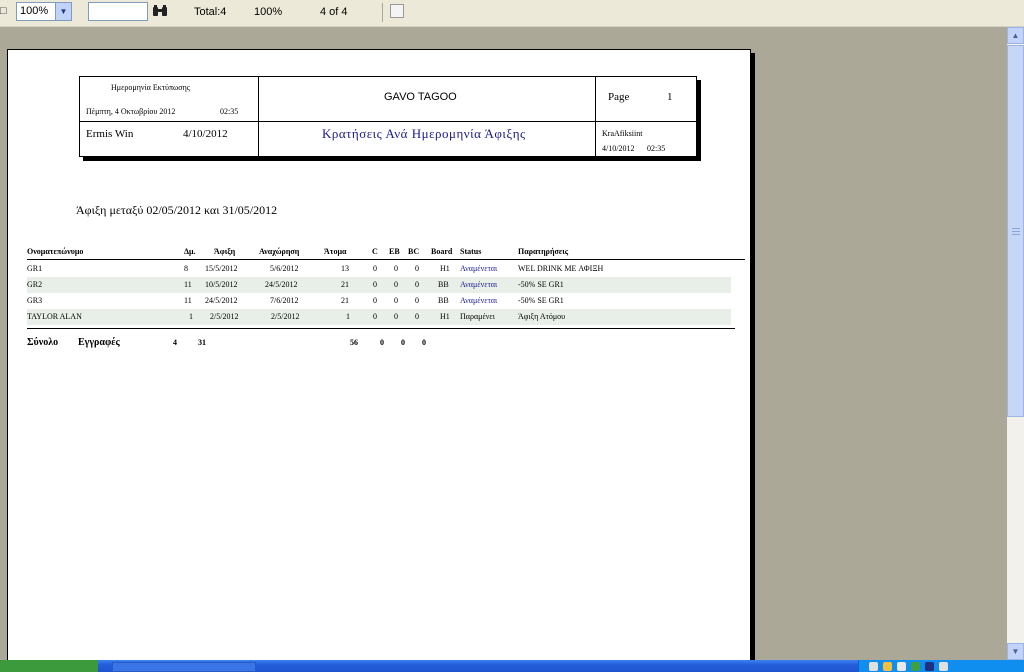 Image resolution: width=1024 pixels, height=672 pixels. What do you see at coordinates (622, 133) in the screenshot?
I see `report-code: KraAfiksiint` at bounding box center [622, 133].